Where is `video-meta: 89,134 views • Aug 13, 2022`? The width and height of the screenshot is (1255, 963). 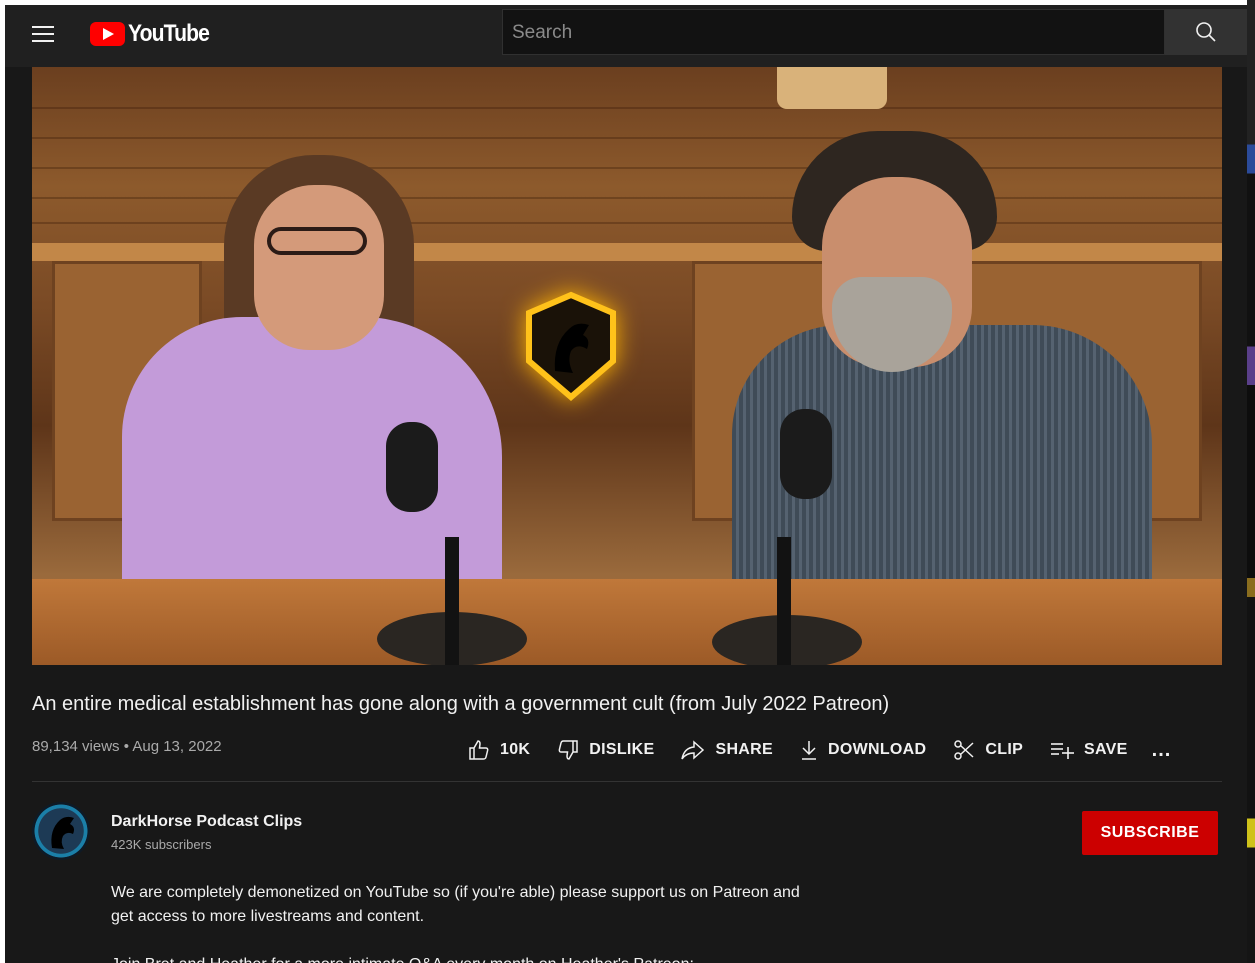 video-meta: 89,134 views • Aug 13, 2022 is located at coordinates (127, 746).